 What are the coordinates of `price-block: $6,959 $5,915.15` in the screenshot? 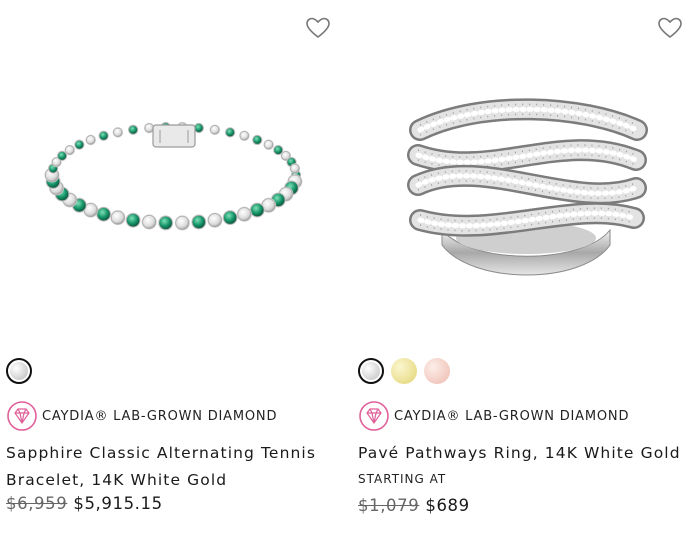 It's located at (84, 503).